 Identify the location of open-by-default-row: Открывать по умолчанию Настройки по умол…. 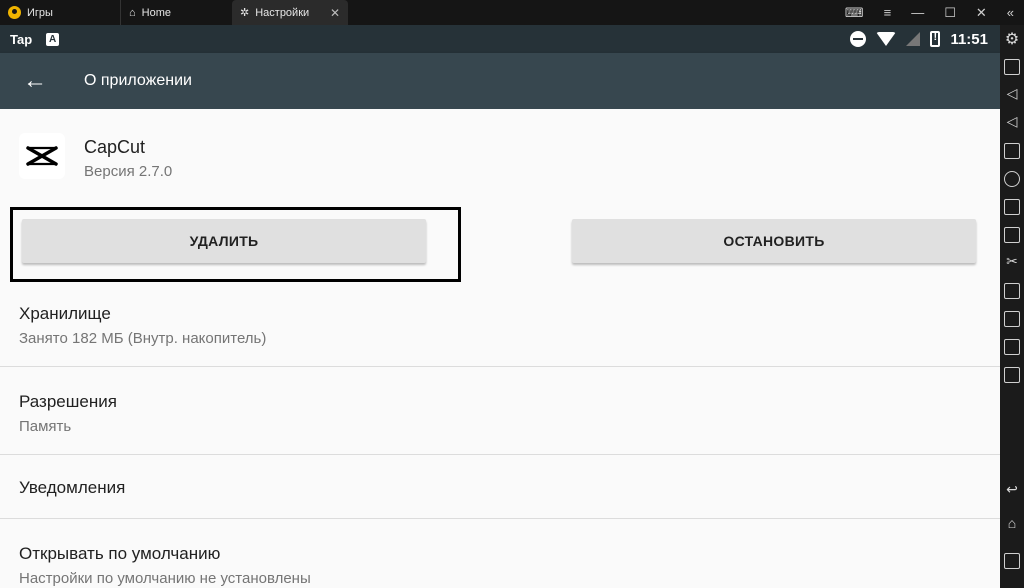
(500, 553).